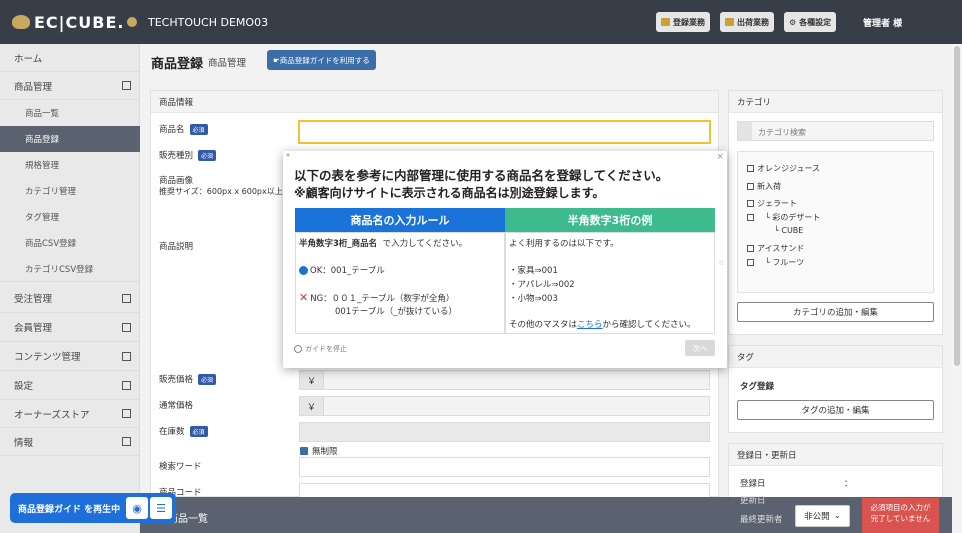  Describe the element at coordinates (303, 270) in the screenshot. I see `ok-circle-icon` at that location.